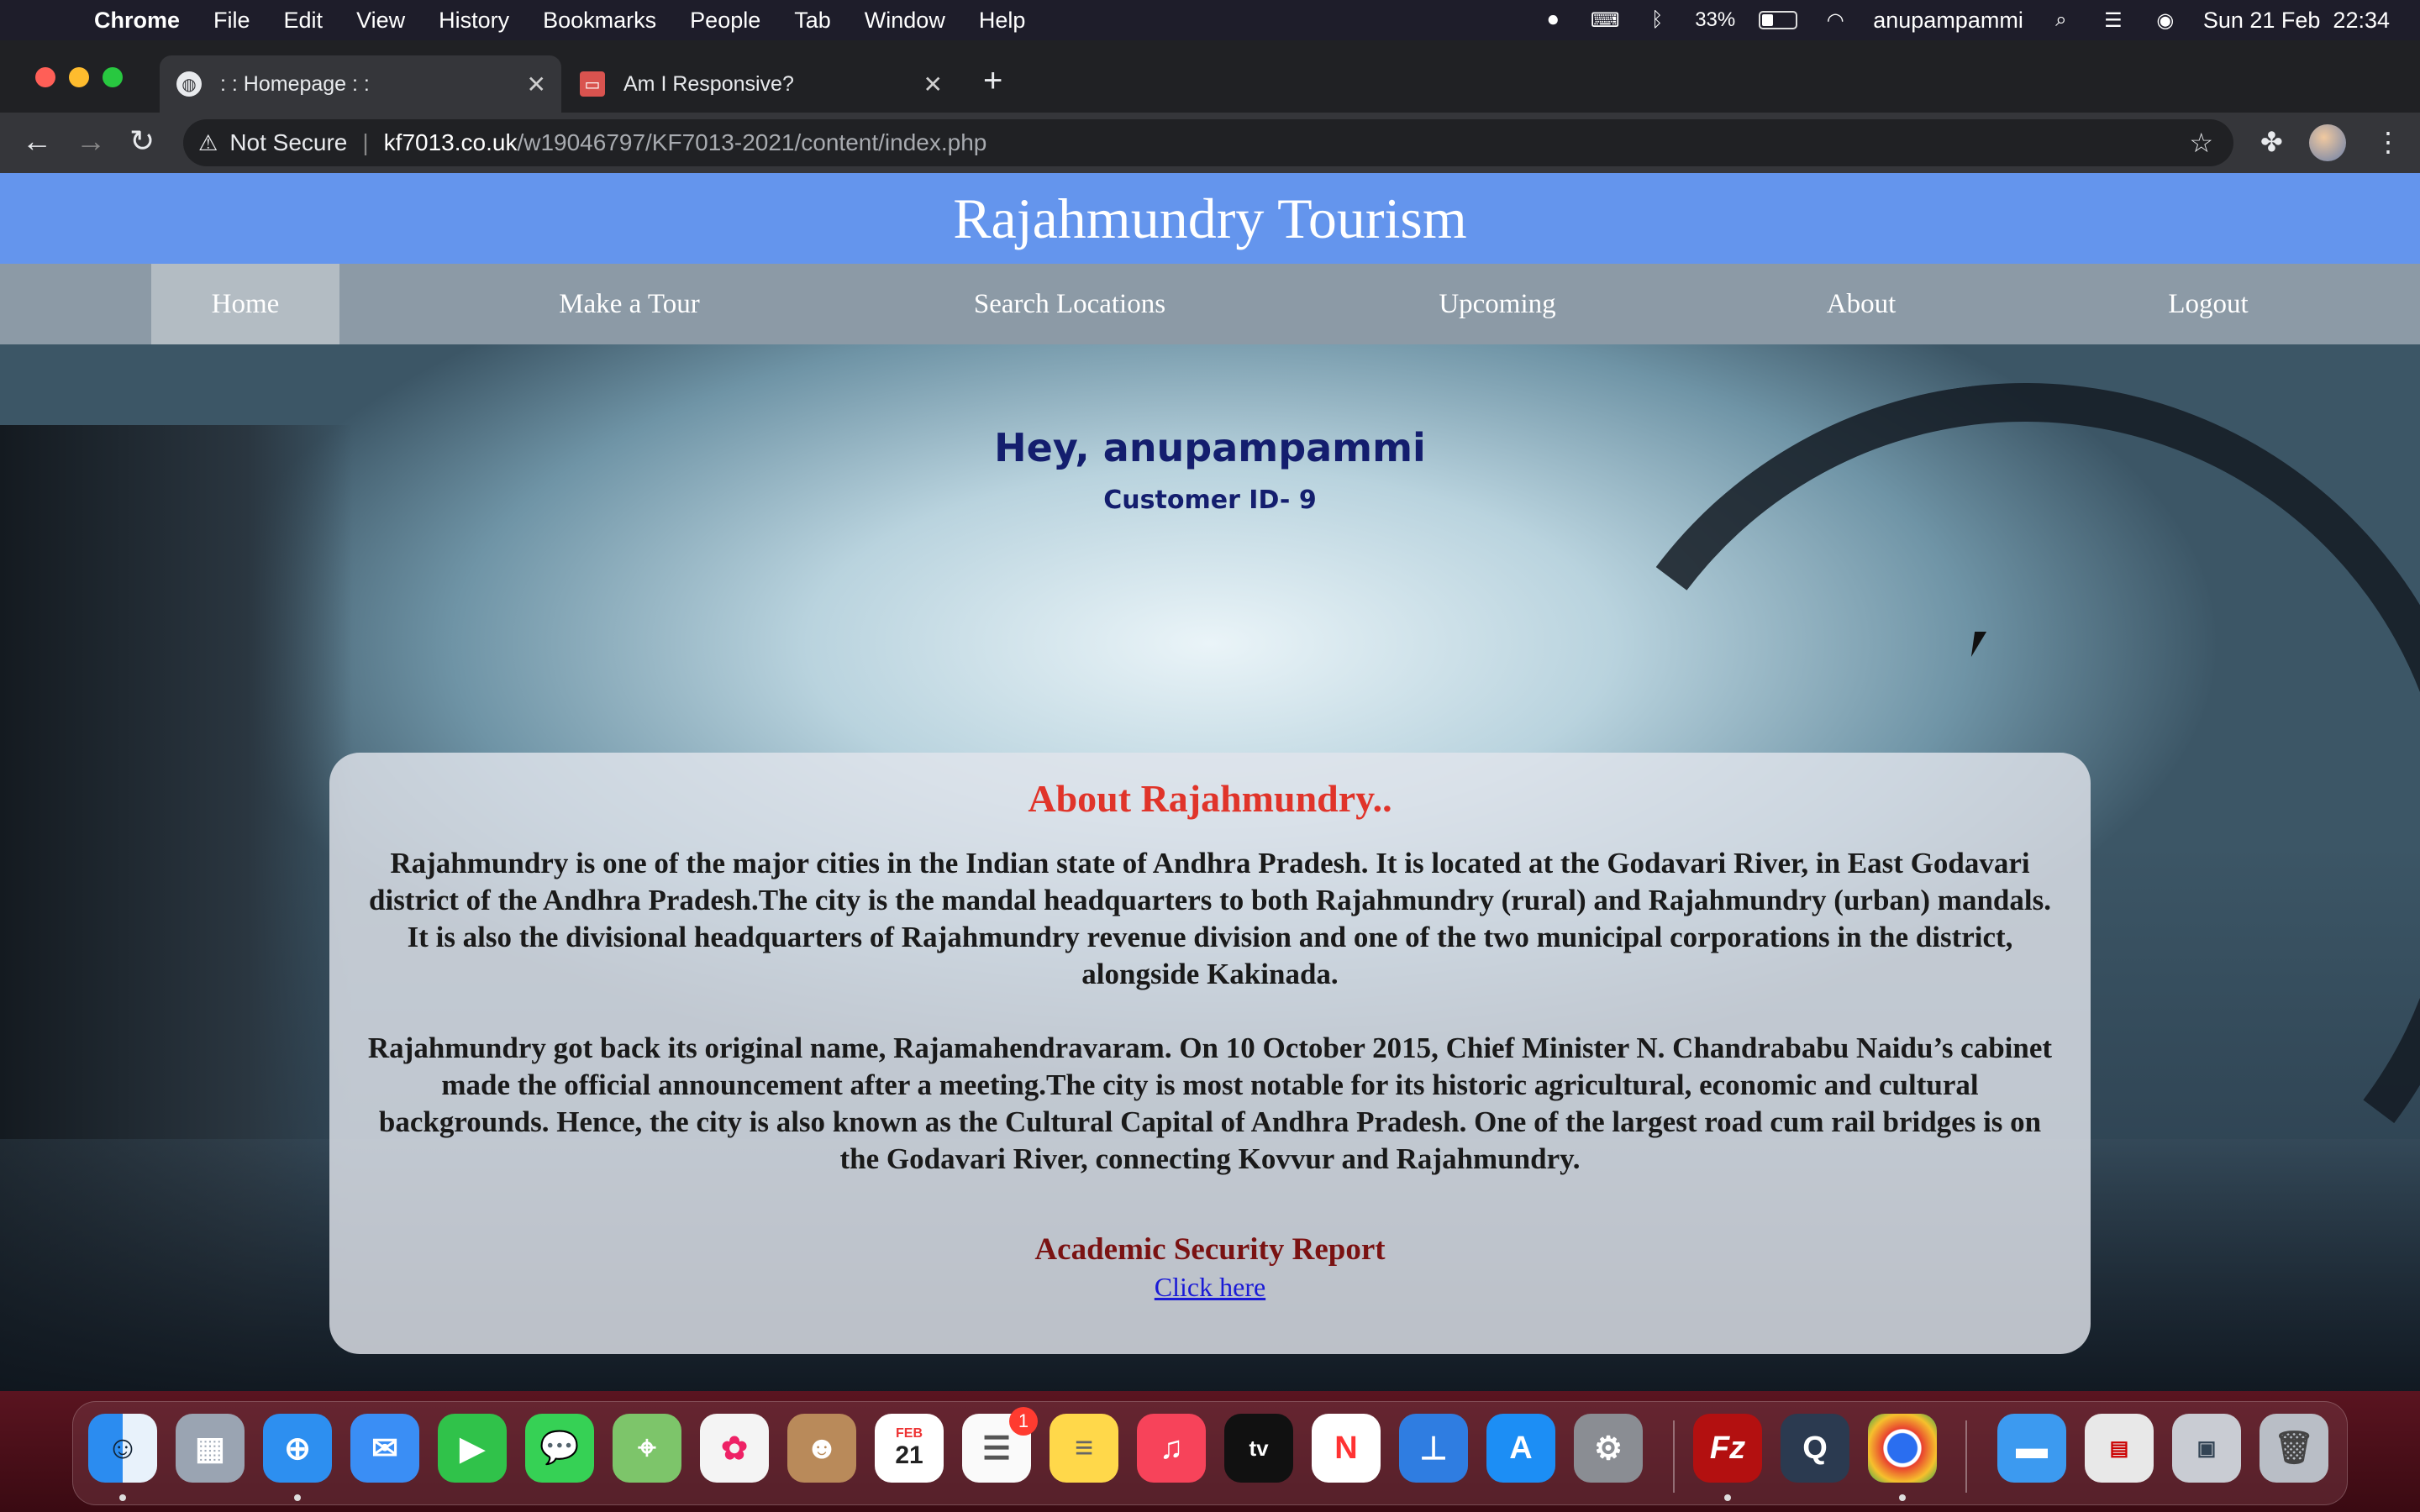 The image size is (2420, 1512). What do you see at coordinates (79, 77) in the screenshot?
I see `minimize-window-button` at bounding box center [79, 77].